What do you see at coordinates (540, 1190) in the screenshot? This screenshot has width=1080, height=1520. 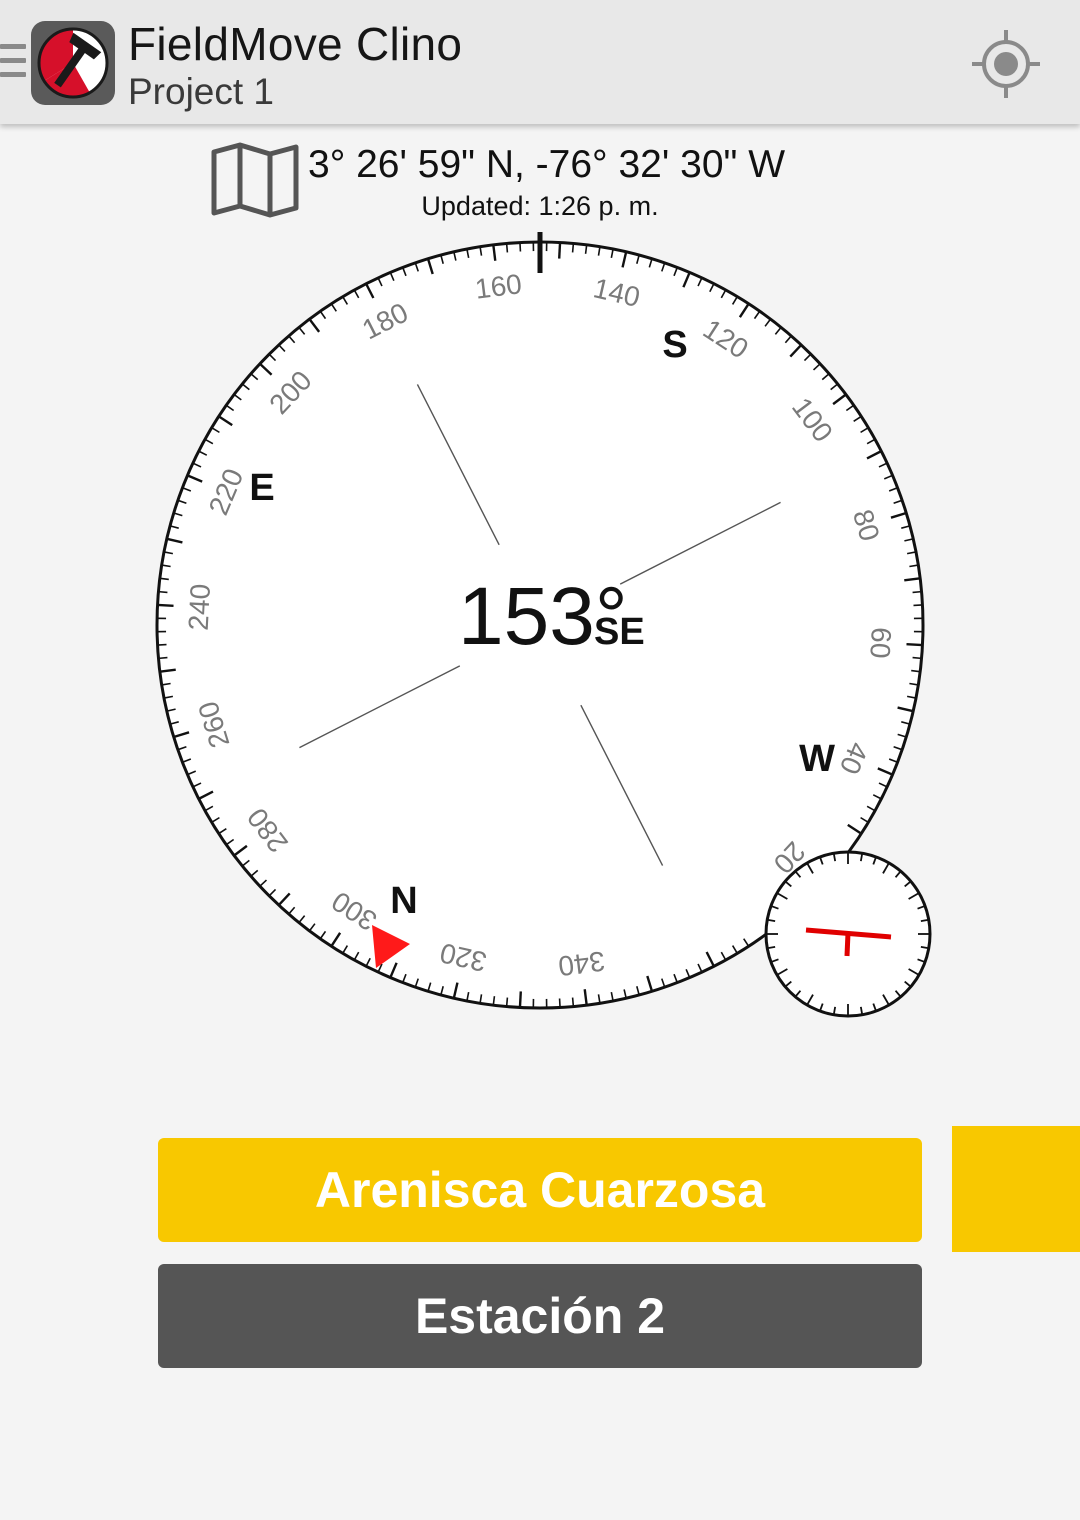 I see `rock-type-button: Arenisca Cuarzosa` at bounding box center [540, 1190].